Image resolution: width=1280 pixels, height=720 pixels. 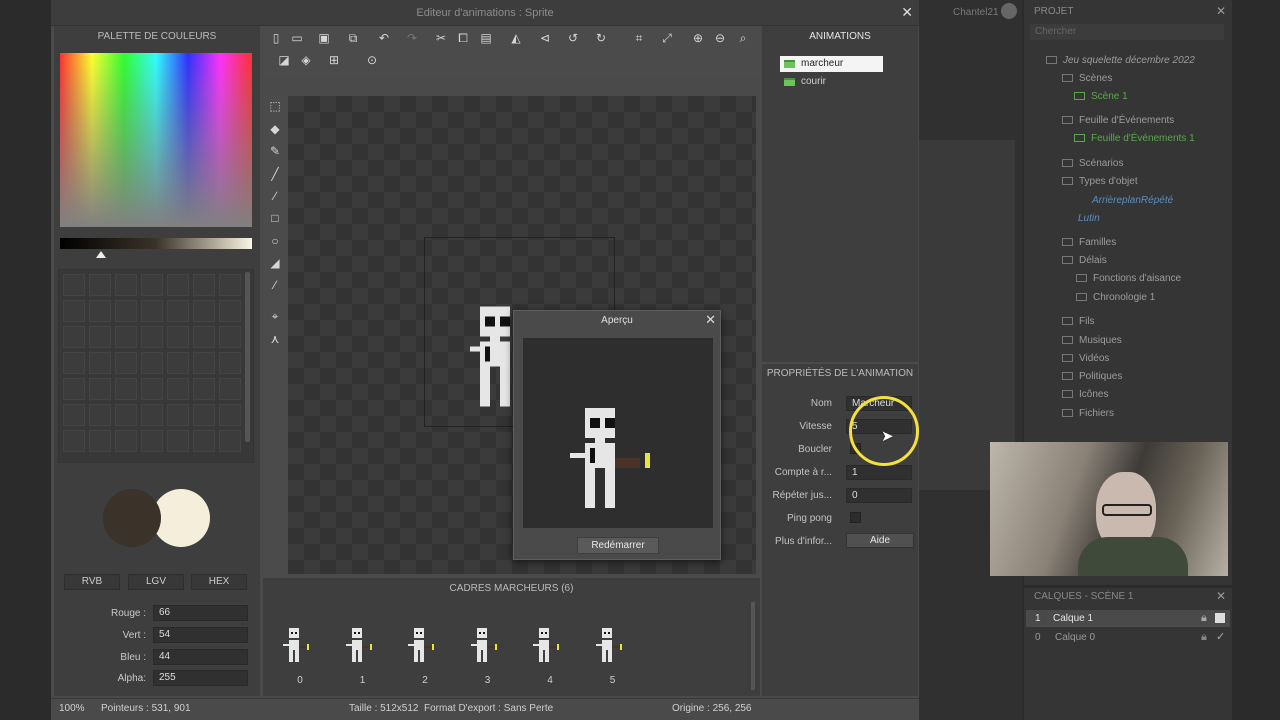 I want to click on project-search-input: Chercher, so click(x=1127, y=32).